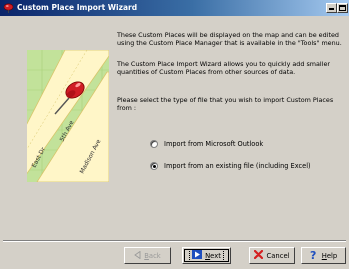  I want to click on window-title: Custom Place Import Wizard, so click(77, 7).